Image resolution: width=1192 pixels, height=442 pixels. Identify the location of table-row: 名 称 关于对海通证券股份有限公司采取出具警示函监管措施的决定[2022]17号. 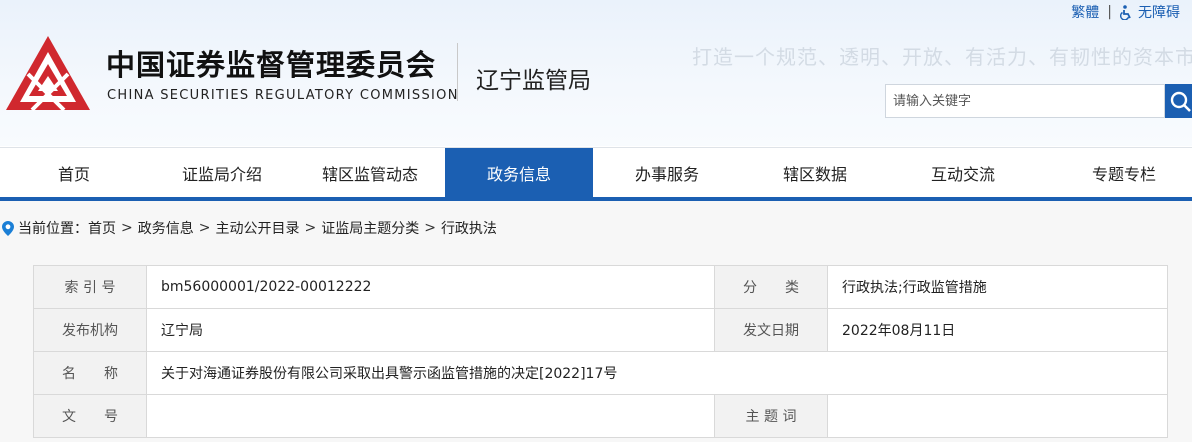
(600, 373).